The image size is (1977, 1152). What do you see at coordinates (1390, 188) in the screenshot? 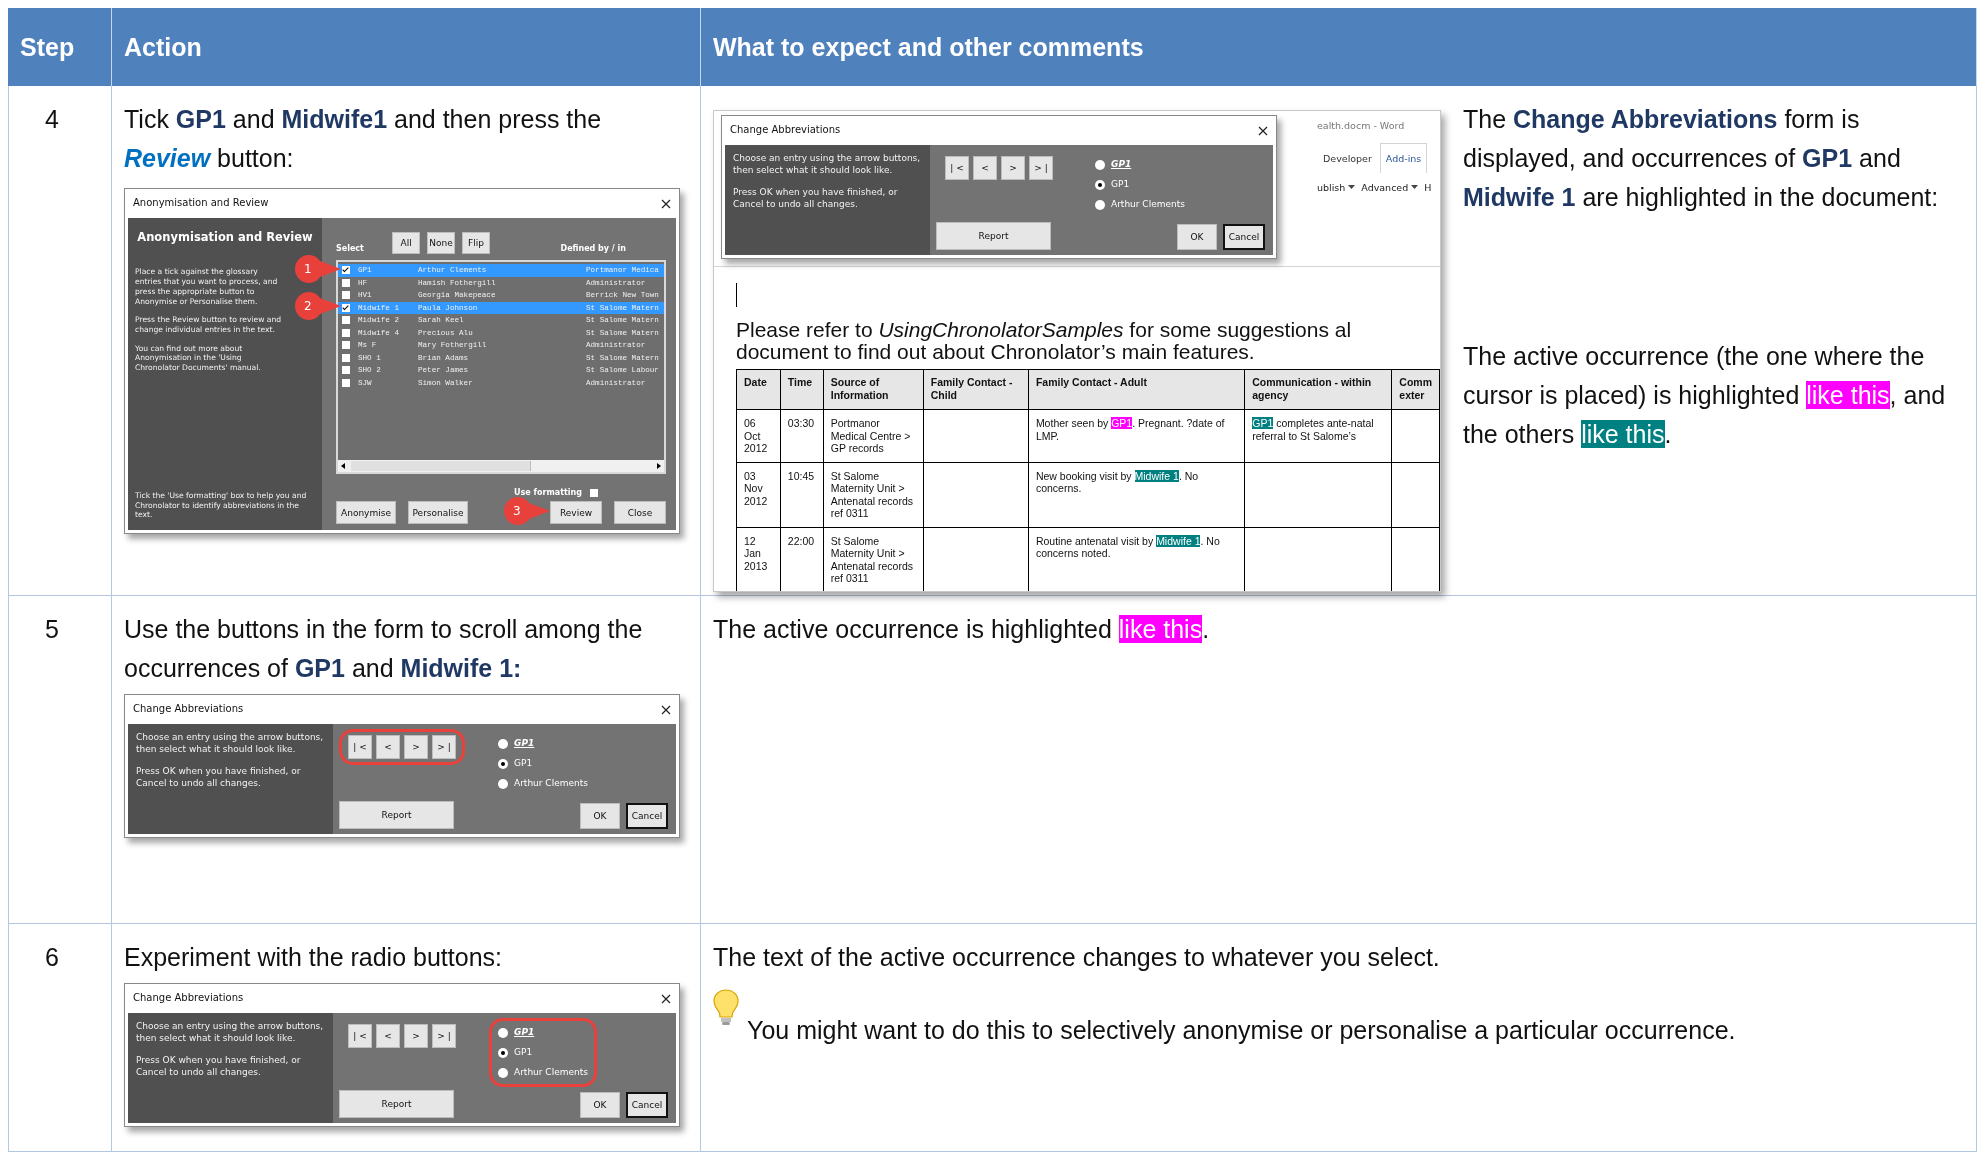
I see `ribbon-command: Advanced` at bounding box center [1390, 188].